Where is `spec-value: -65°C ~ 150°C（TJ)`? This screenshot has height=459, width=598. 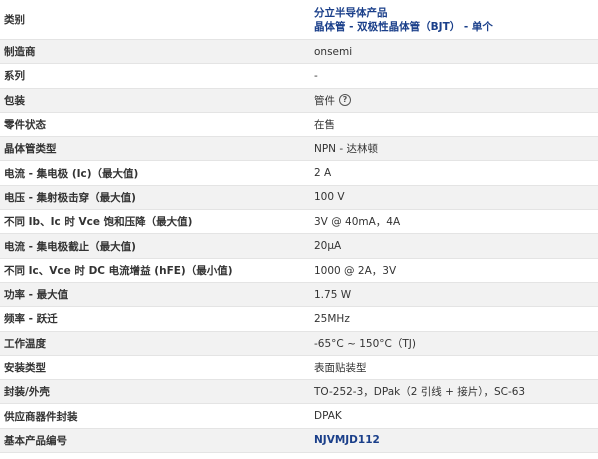
spec-value: -65°C ~ 150°C（TJ) is located at coordinates (365, 343).